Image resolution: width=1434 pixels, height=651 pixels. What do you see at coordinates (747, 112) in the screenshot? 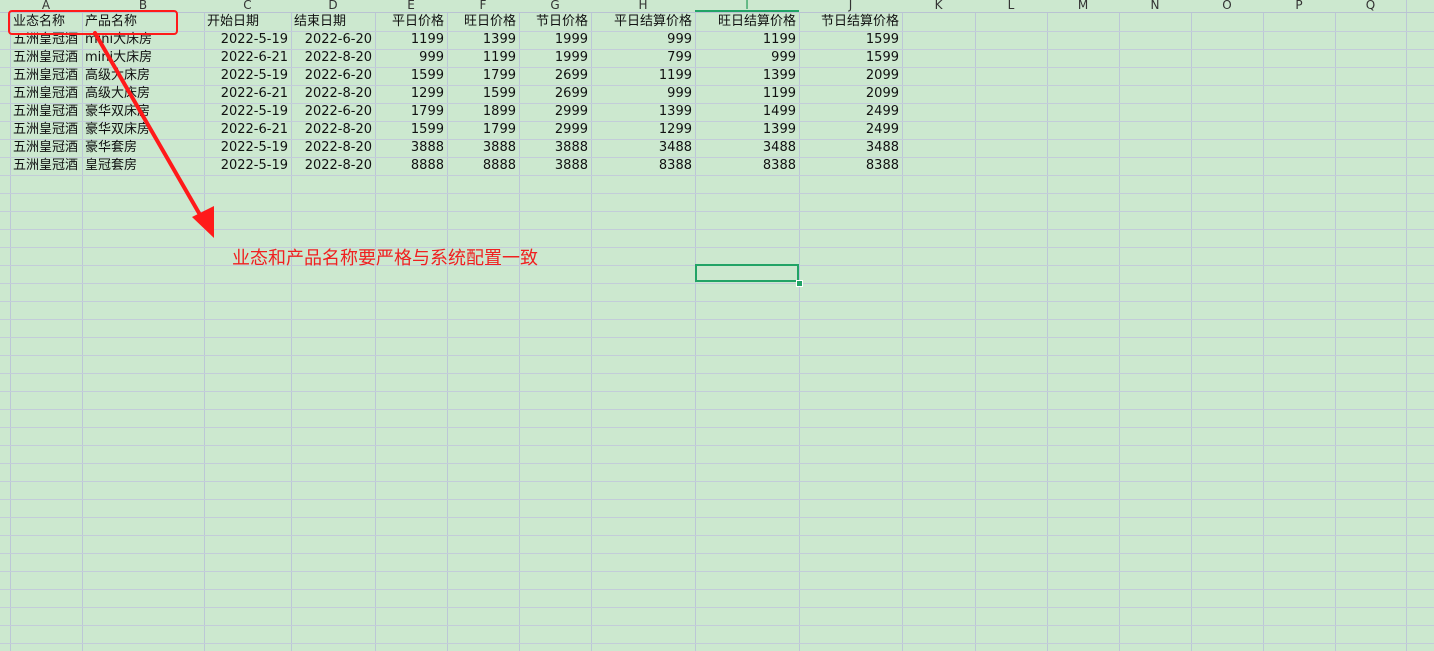
I see `table-cell: 1499` at bounding box center [747, 112].